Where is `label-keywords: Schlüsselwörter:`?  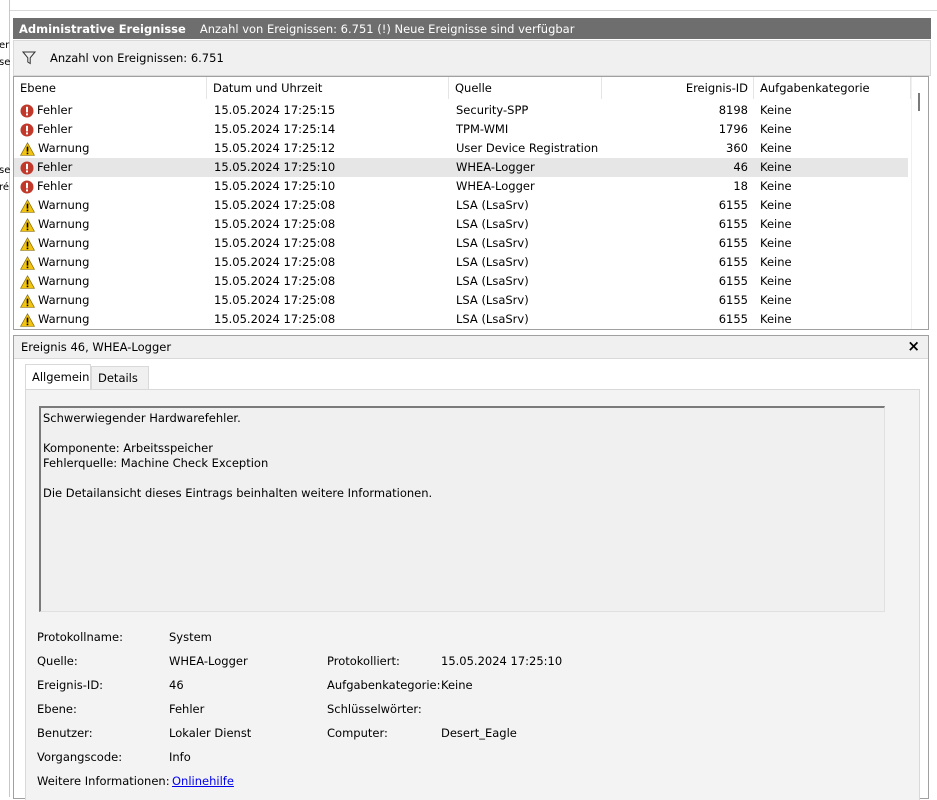
label-keywords: Schlüsselwörter: is located at coordinates (374, 709).